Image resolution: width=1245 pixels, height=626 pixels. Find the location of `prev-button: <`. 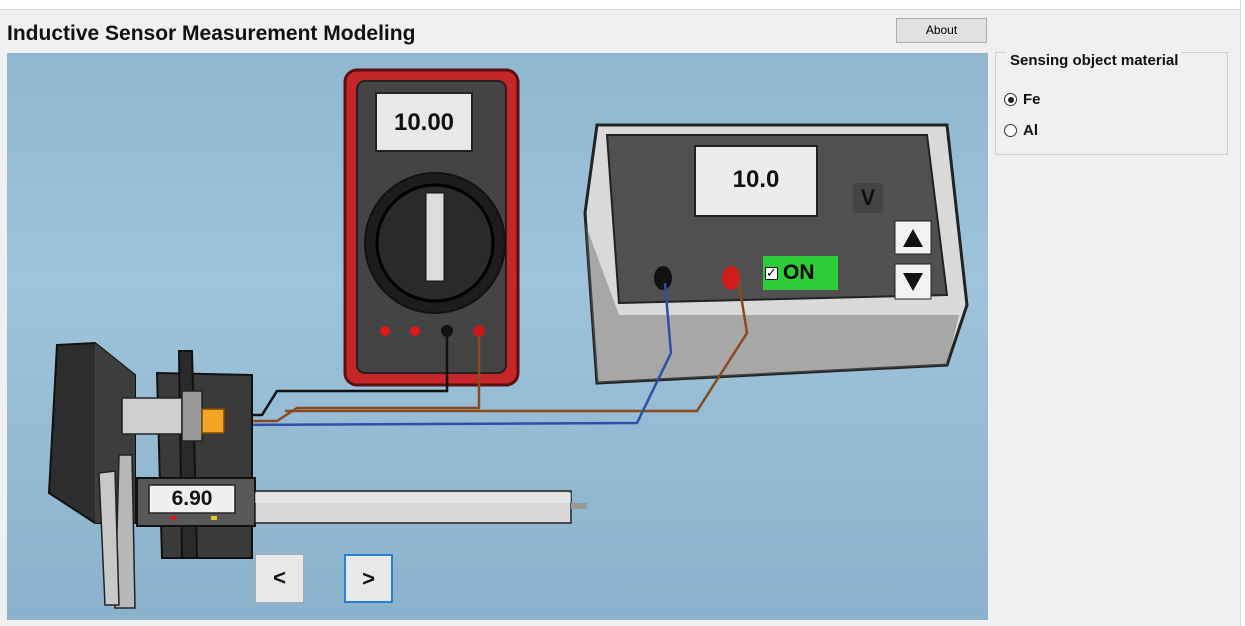

prev-button: < is located at coordinates (279, 578).